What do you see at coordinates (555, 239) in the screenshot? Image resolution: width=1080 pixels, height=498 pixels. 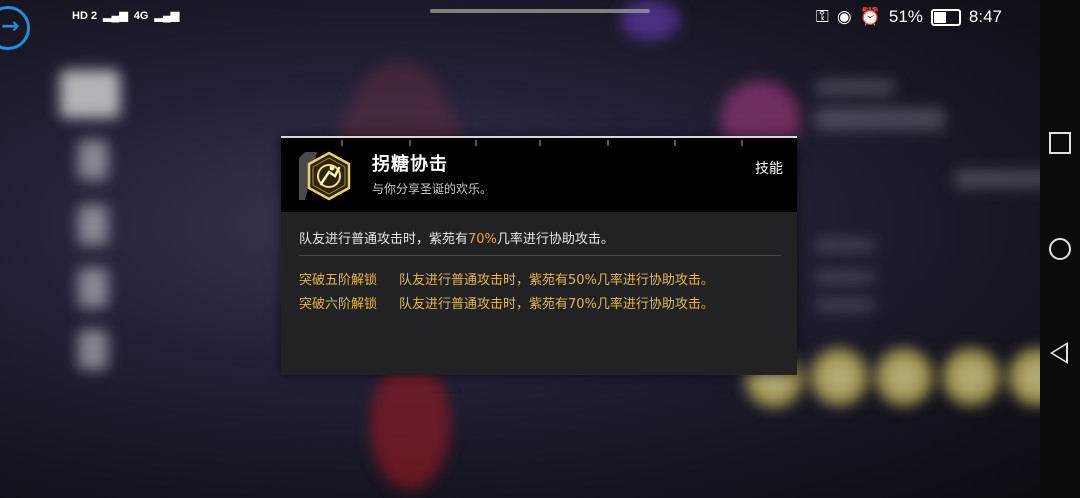 I see `description-text: 几率进行协助攻击。` at bounding box center [555, 239].